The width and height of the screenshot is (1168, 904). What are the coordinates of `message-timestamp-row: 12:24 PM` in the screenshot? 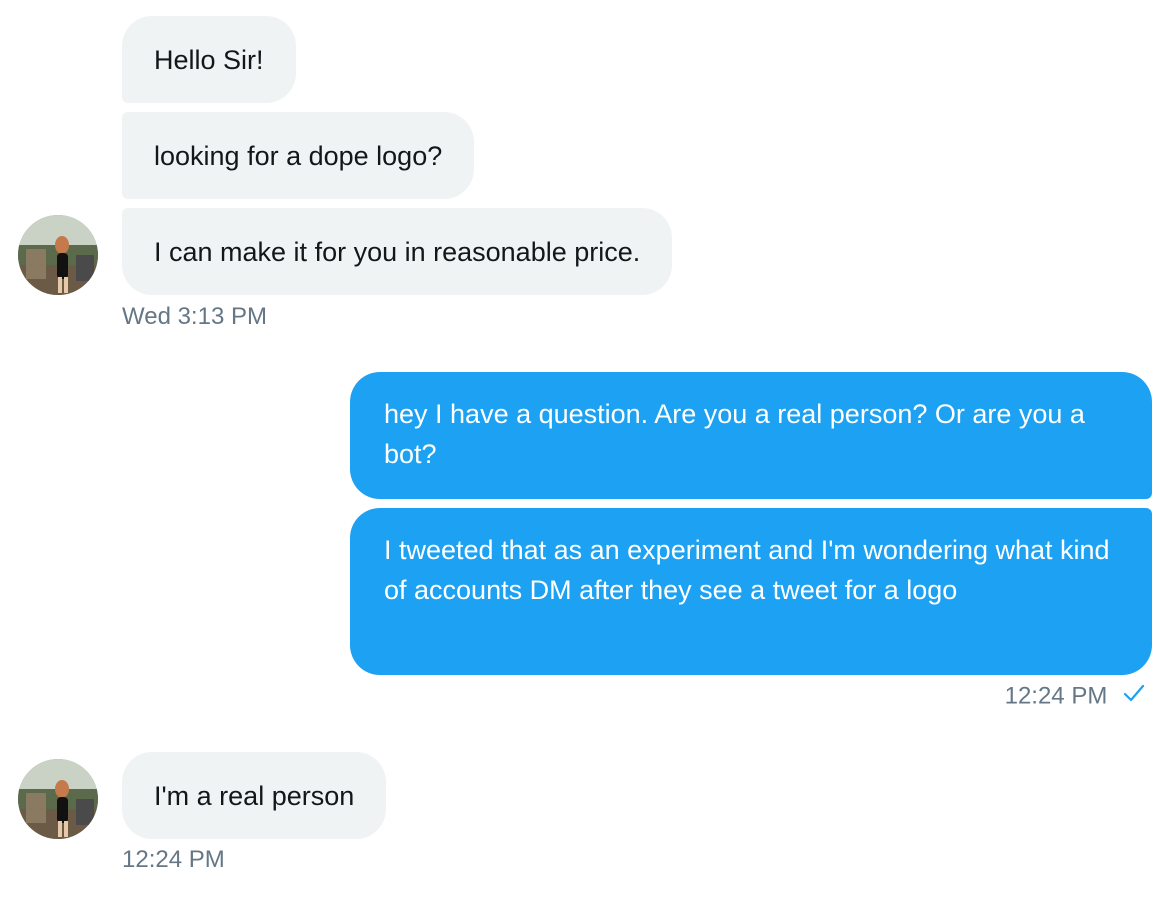 It's located at (1075, 697).